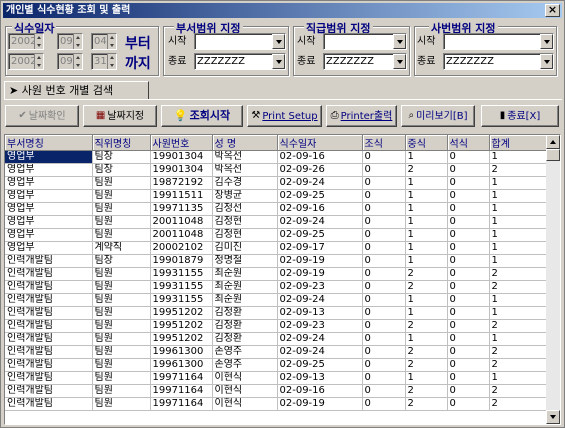  What do you see at coordinates (276, 209) in the screenshot?
I see `table-row: 영업부 팀원 19971135 김정선 02-09-16 0 1 0 1` at bounding box center [276, 209].